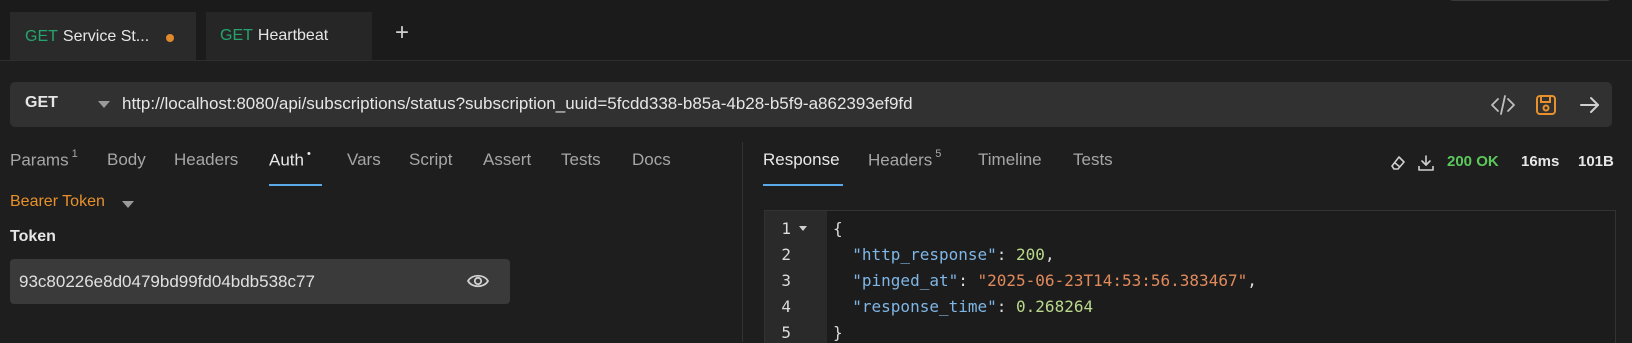 The image size is (1632, 343). I want to click on tab-assert: Assert, so click(507, 160).